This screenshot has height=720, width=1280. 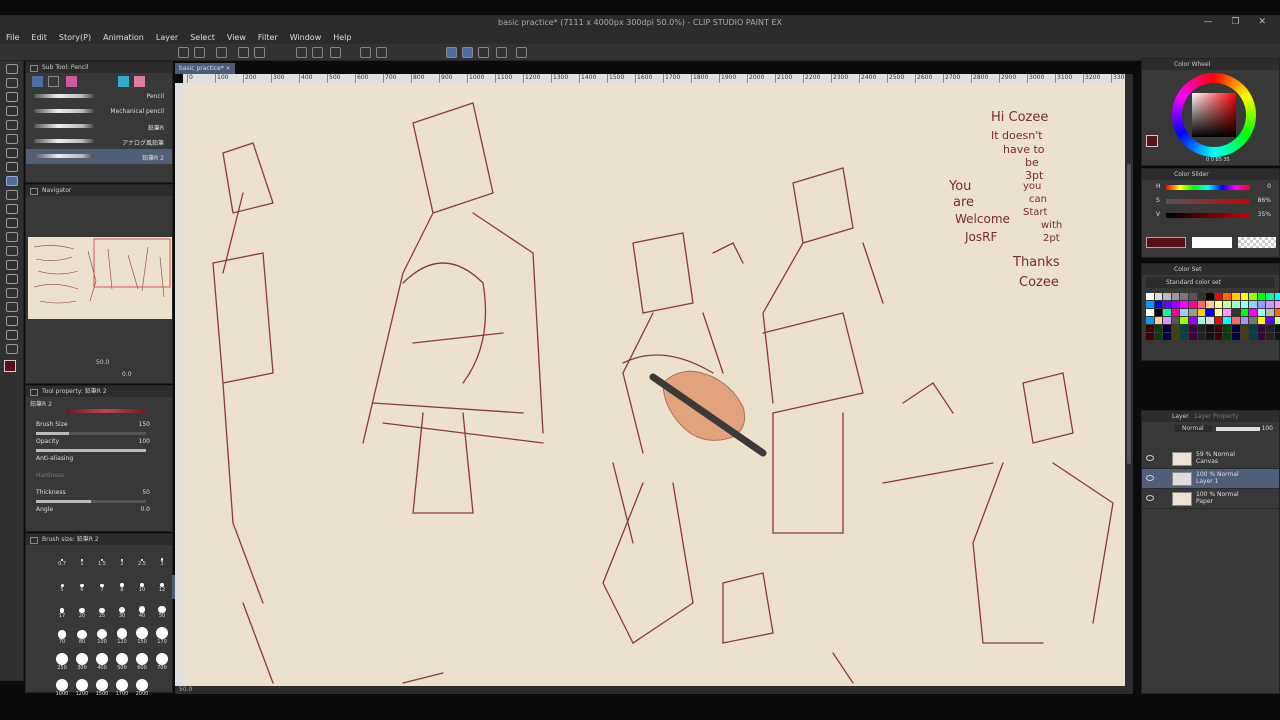 What do you see at coordinates (122, 639) in the screenshot?
I see `brush-size-option: 120` at bounding box center [122, 639].